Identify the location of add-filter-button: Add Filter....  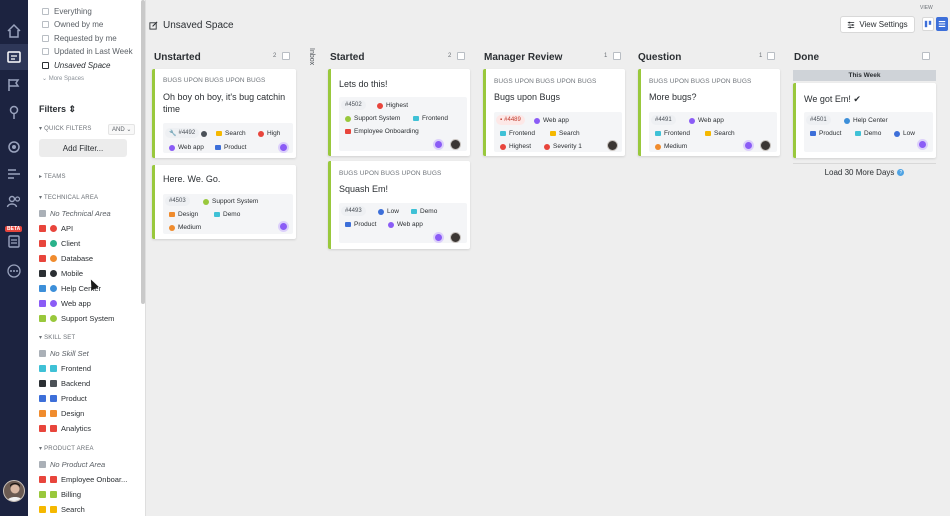
(83, 148).